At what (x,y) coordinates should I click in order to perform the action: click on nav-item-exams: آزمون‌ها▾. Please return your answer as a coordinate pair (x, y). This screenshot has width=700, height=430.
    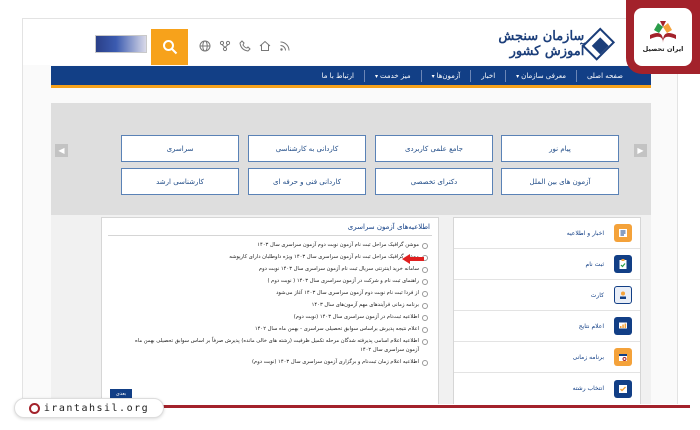
    Looking at the image, I should click on (445, 75).